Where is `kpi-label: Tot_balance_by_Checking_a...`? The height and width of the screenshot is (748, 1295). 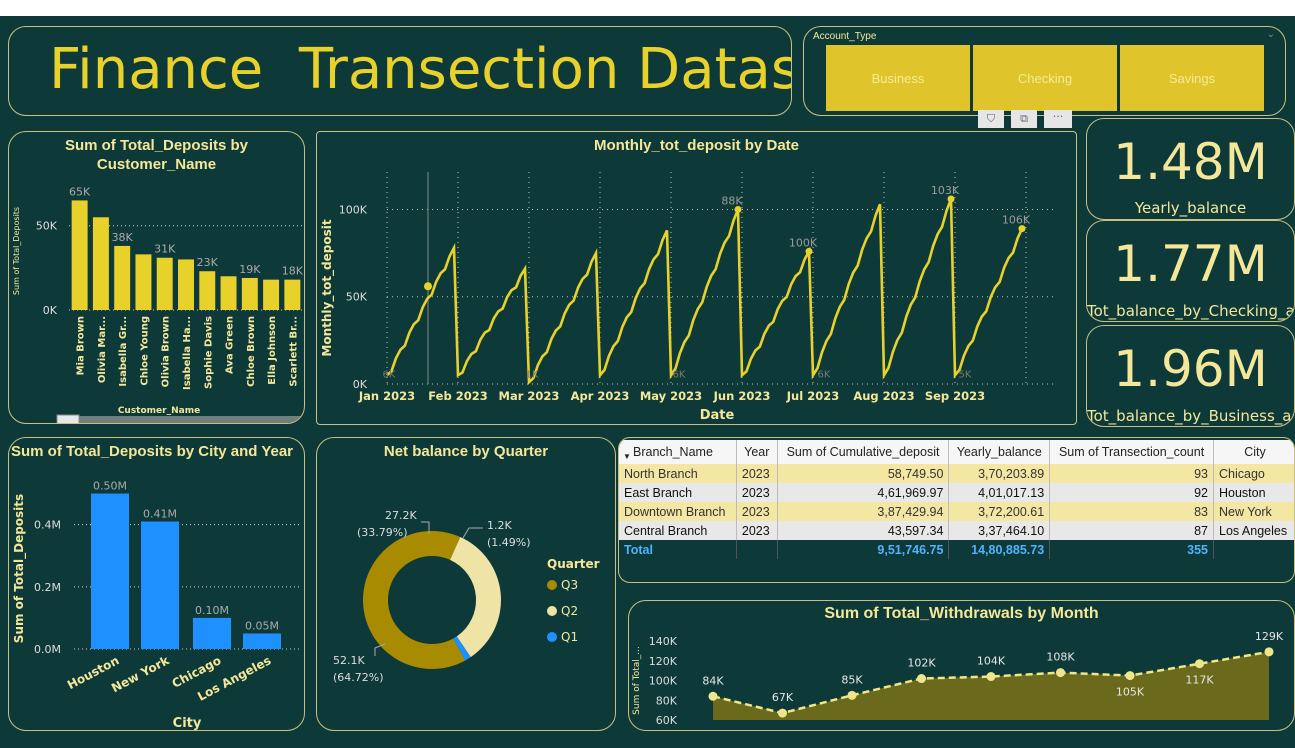
kpi-label: Tot_balance_by_Checking_a... is located at coordinates (1190, 311).